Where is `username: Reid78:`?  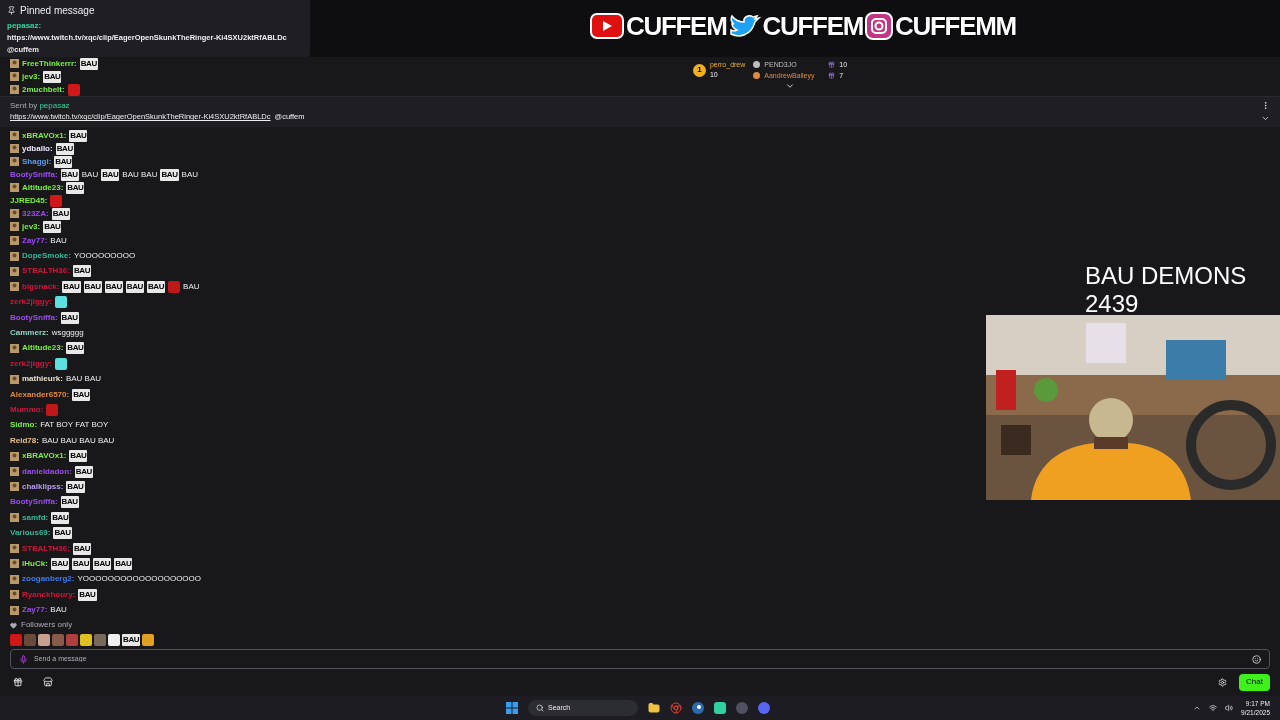
username: Reid78: is located at coordinates (24, 440).